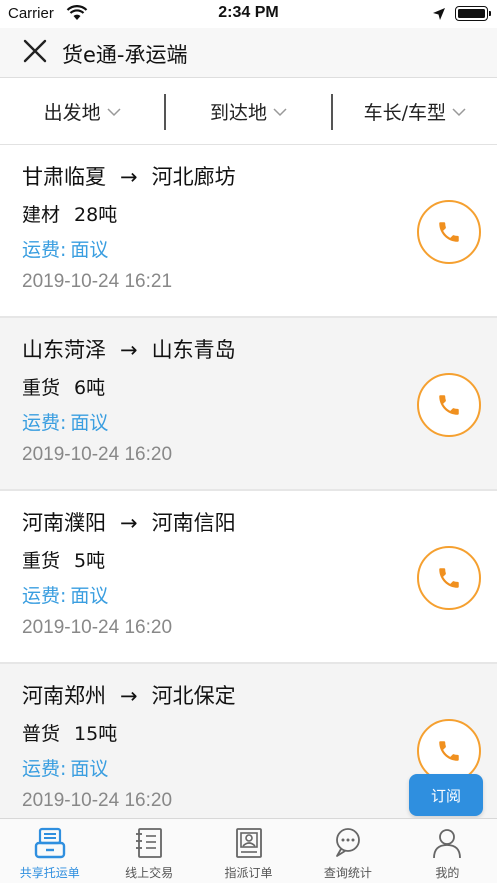 This screenshot has width=497, height=883. Describe the element at coordinates (193, 177) in the screenshot. I see `route-destination: 河北廊坊` at that location.